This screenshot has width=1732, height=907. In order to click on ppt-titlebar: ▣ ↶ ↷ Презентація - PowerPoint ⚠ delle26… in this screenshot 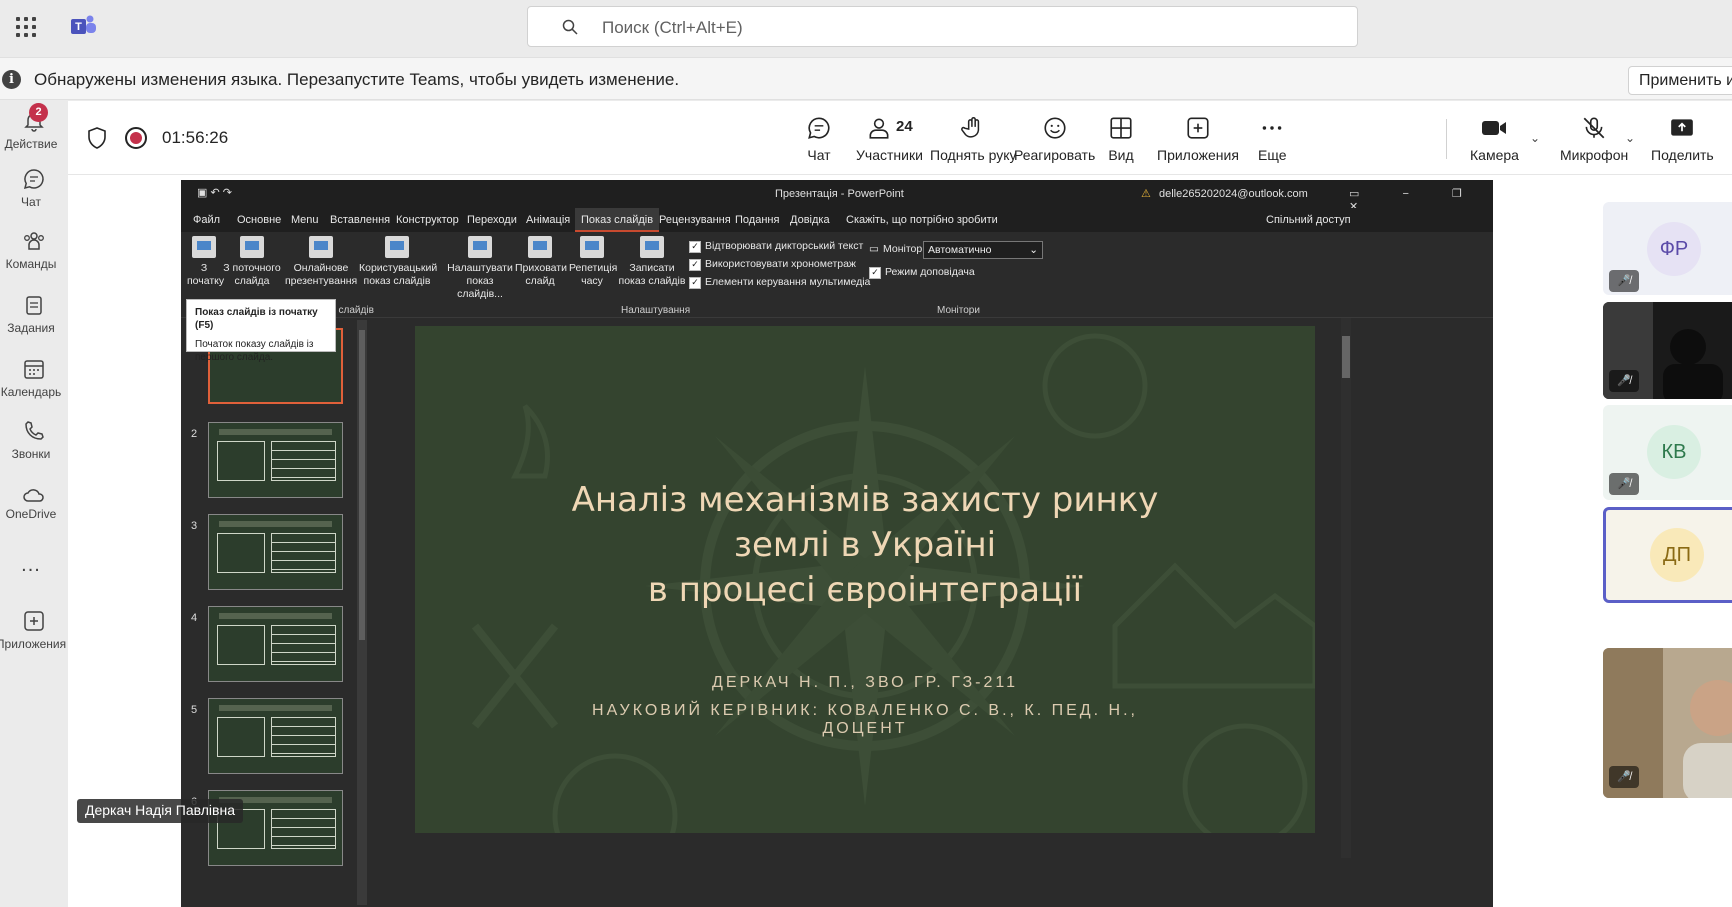, I will do `click(837, 196)`.